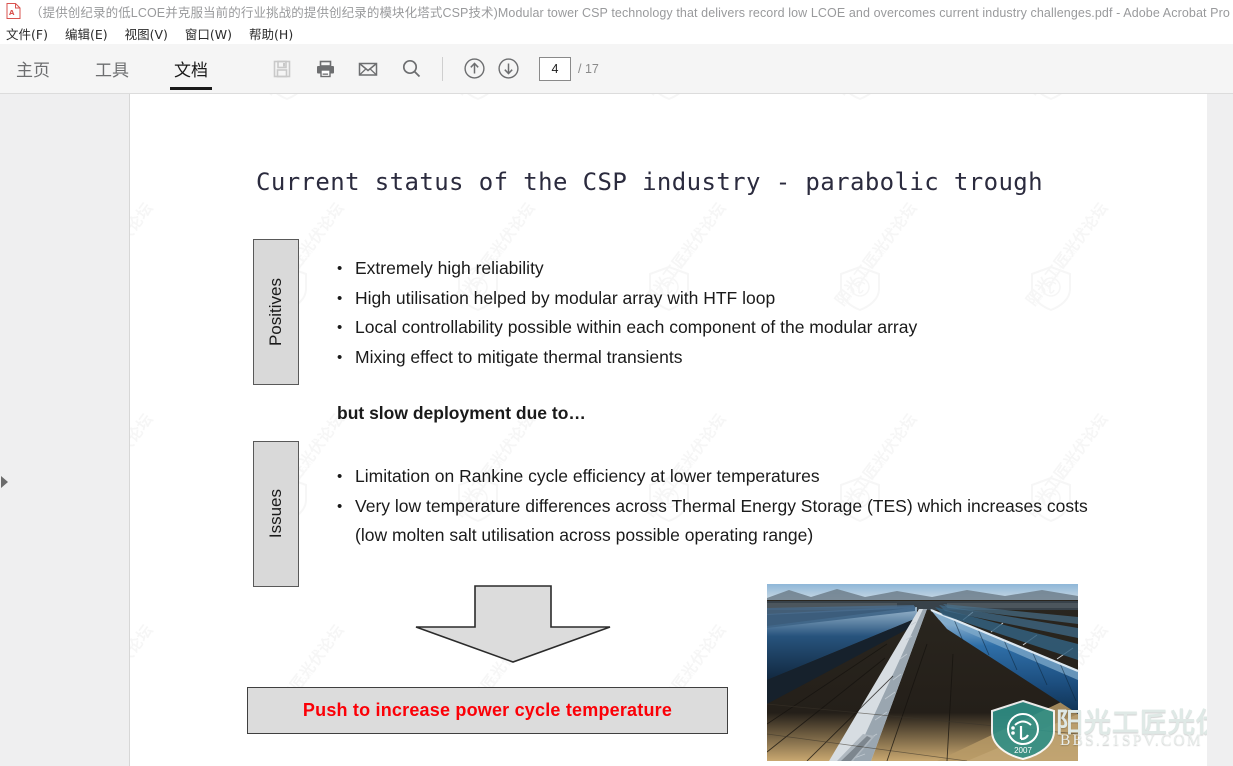  Describe the element at coordinates (922, 672) in the screenshot. I see `parabolic-trough-solar-field-photo` at that location.